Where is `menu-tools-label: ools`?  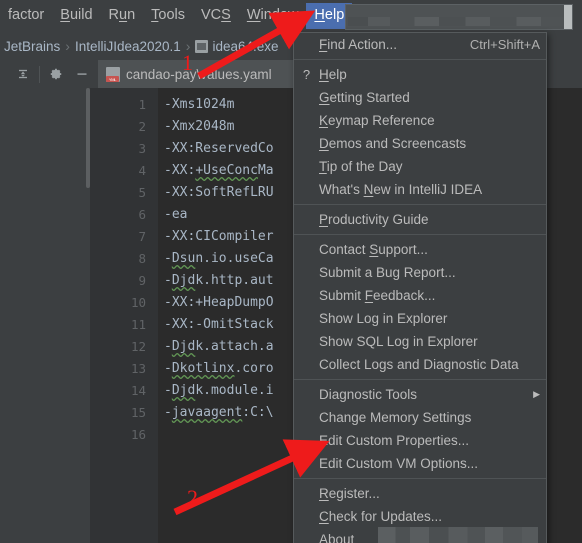 menu-tools-label: ools is located at coordinates (172, 15).